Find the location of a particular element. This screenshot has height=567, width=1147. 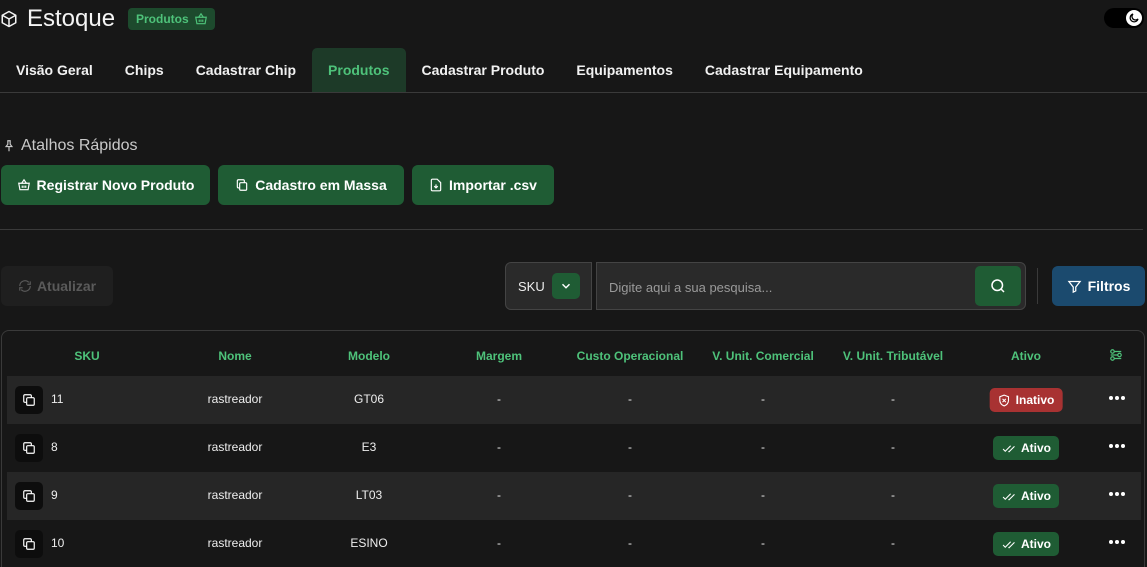

column-header-sku: SKU is located at coordinates (86, 356).